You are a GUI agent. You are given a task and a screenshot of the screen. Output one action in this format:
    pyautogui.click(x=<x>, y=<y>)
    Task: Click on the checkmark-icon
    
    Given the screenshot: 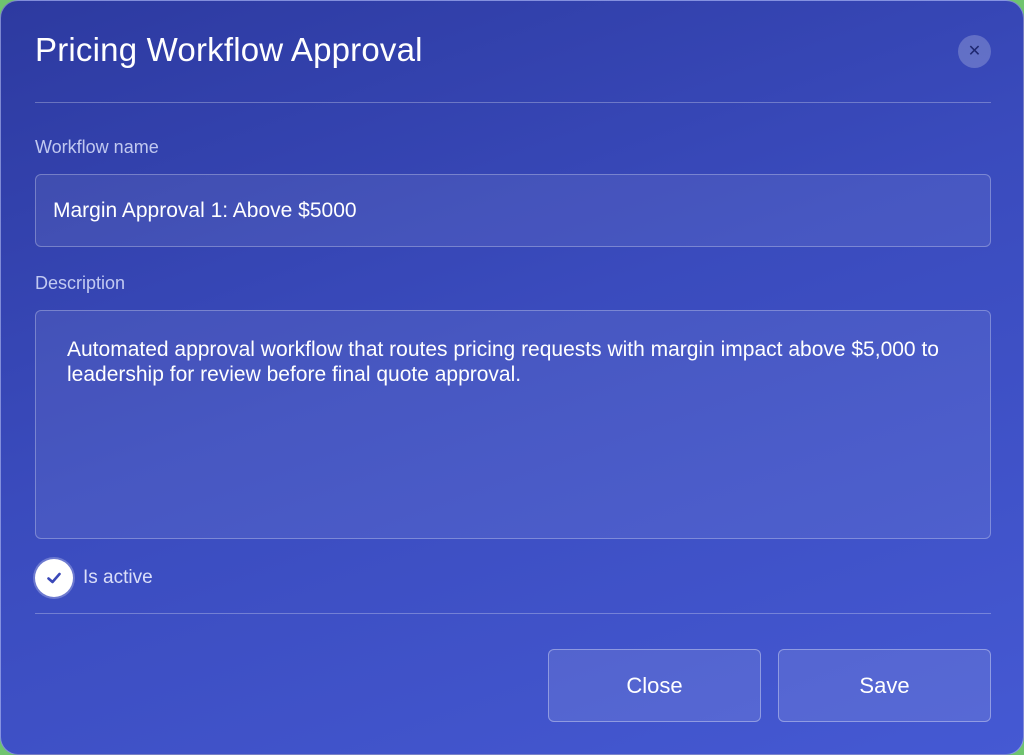 What is the action you would take?
    pyautogui.click(x=54, y=578)
    